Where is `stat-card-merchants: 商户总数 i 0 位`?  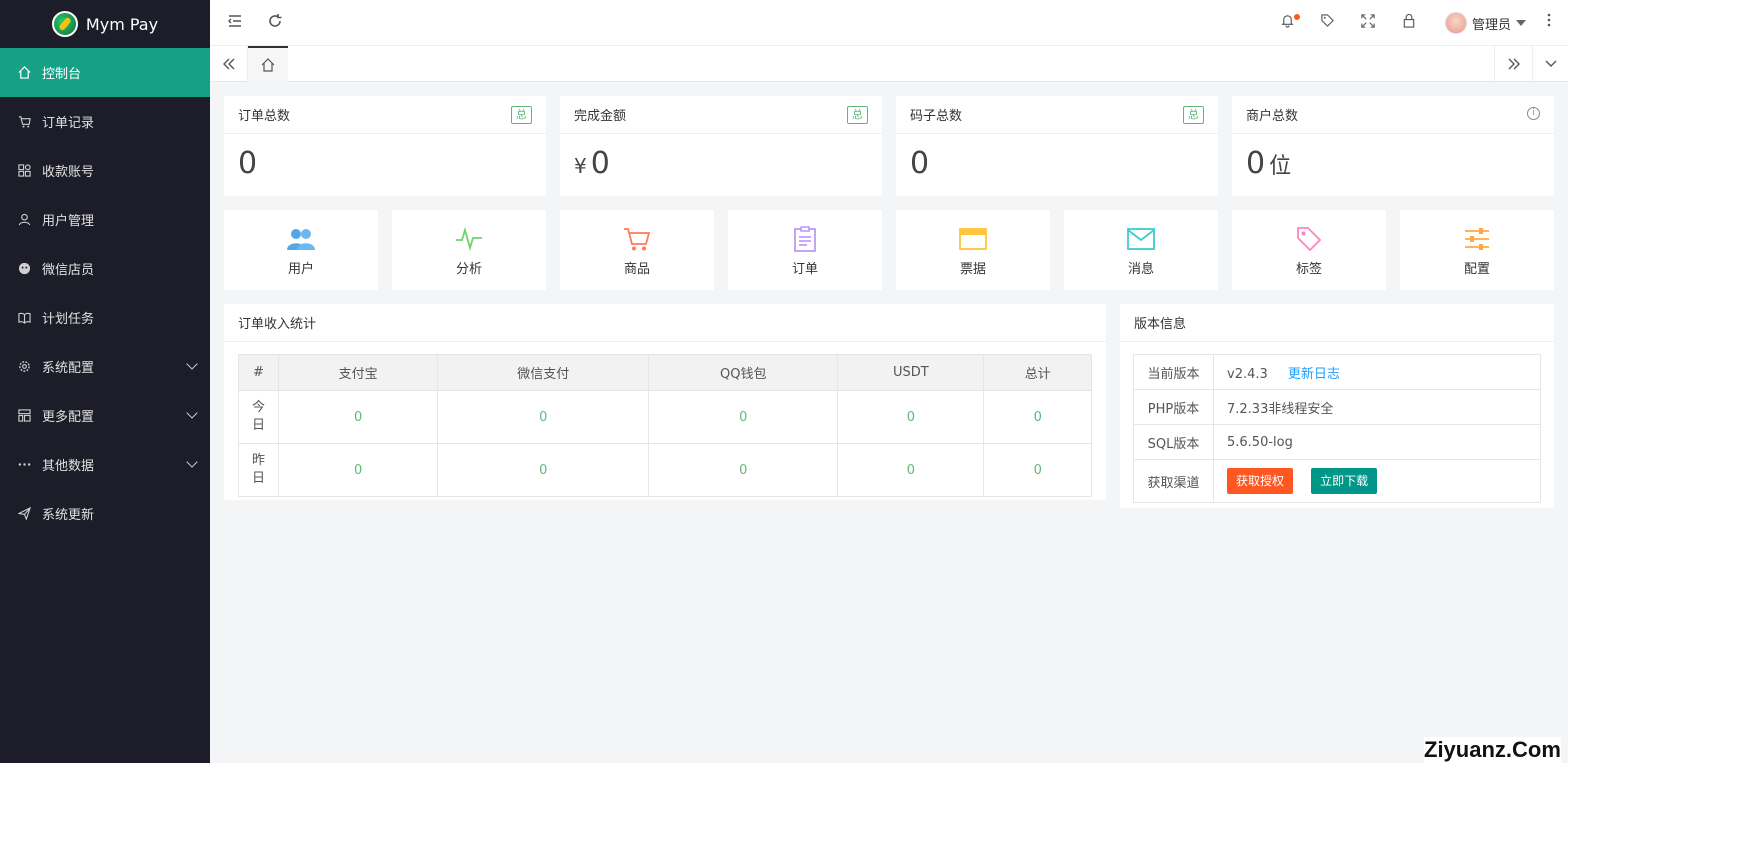
stat-card-merchants: 商户总数 i 0 位 is located at coordinates (1393, 146).